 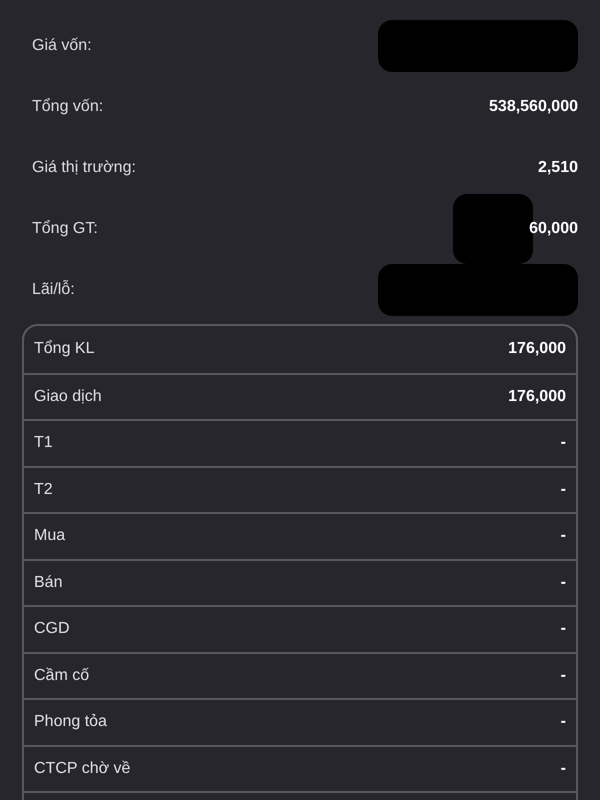 I want to click on summary-label: Giá vốn:, so click(x=62, y=46).